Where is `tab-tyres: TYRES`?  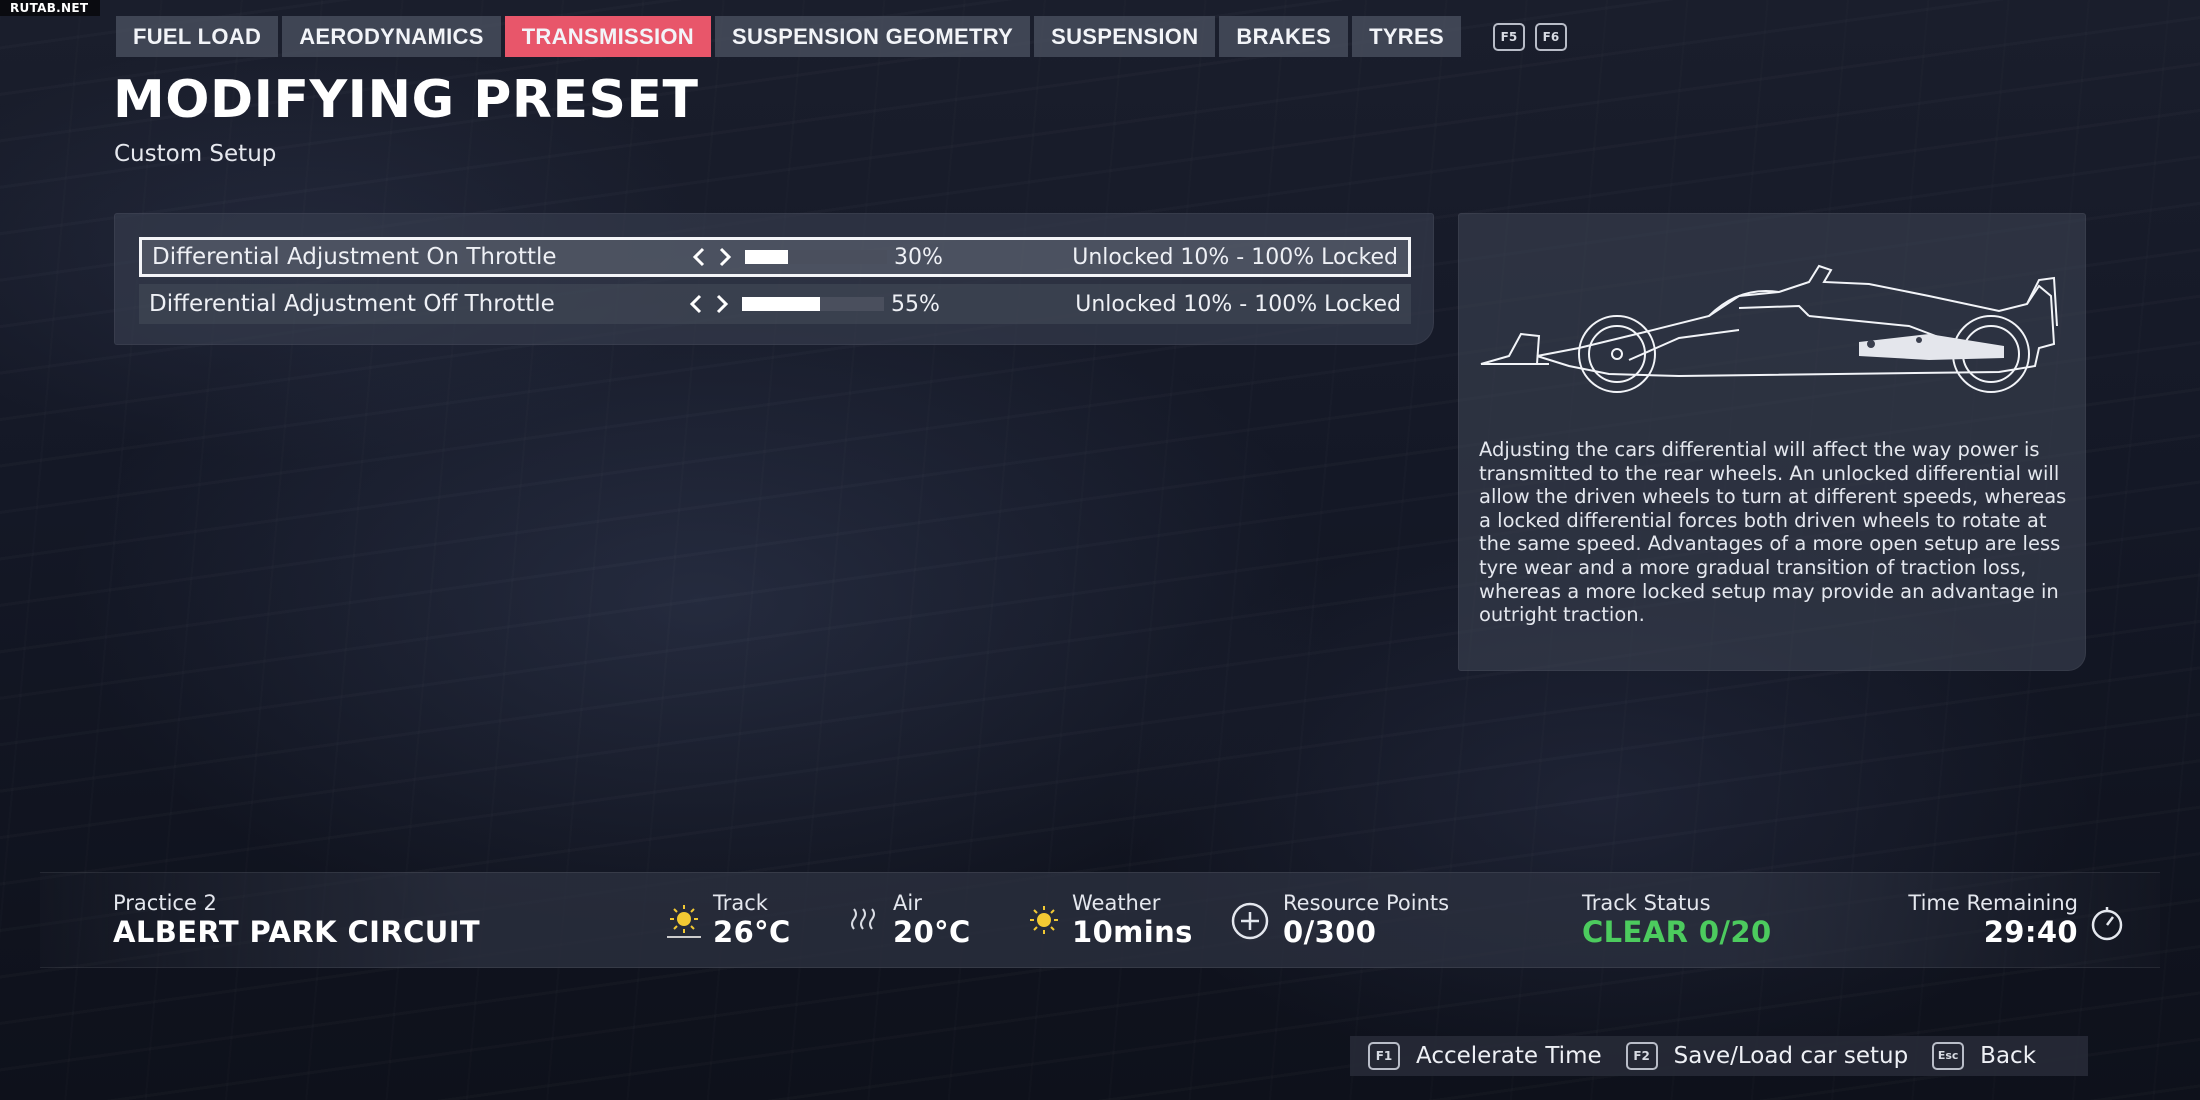
tab-tyres: TYRES is located at coordinates (1406, 36).